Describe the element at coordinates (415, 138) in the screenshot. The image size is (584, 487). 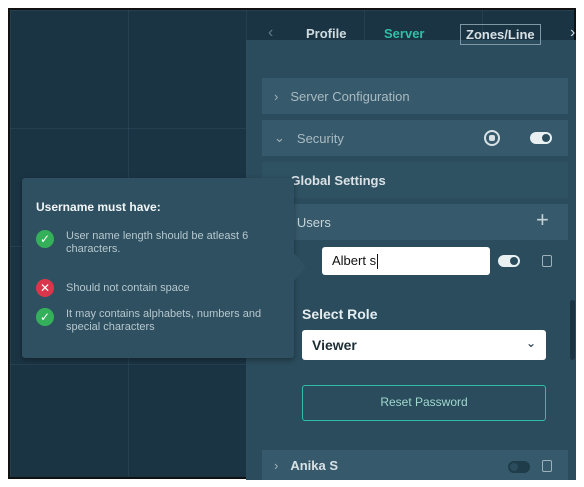
I see `section-security: ⌄ Security` at that location.